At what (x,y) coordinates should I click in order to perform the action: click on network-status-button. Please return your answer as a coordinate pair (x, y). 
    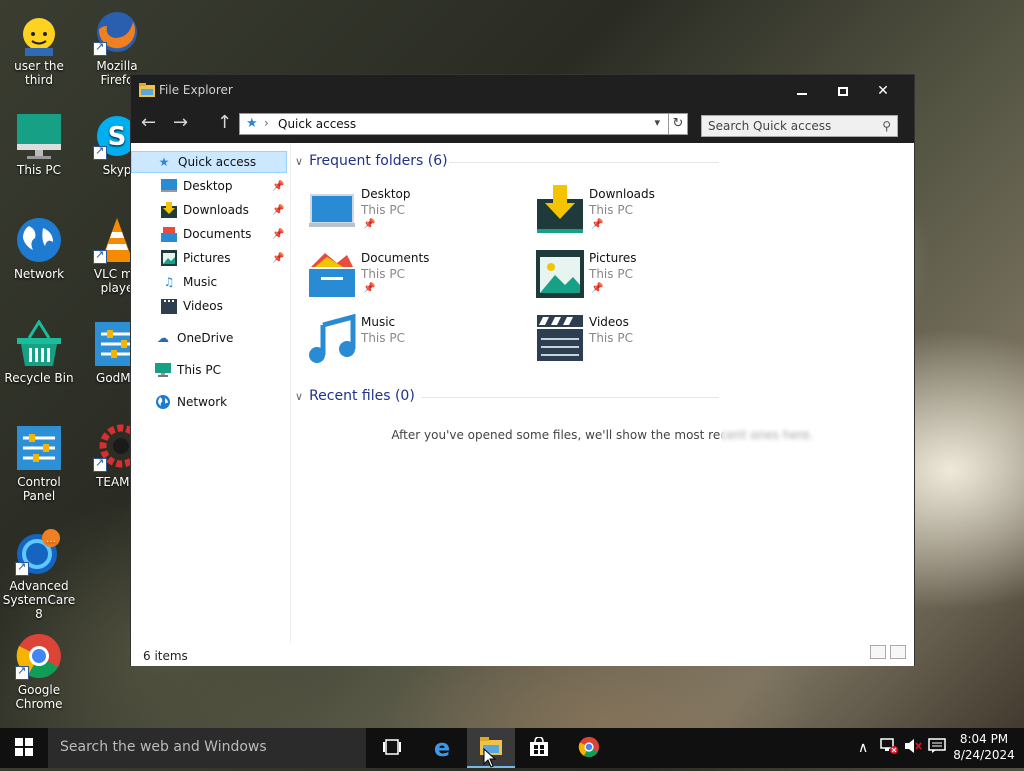
    Looking at the image, I should click on (889, 748).